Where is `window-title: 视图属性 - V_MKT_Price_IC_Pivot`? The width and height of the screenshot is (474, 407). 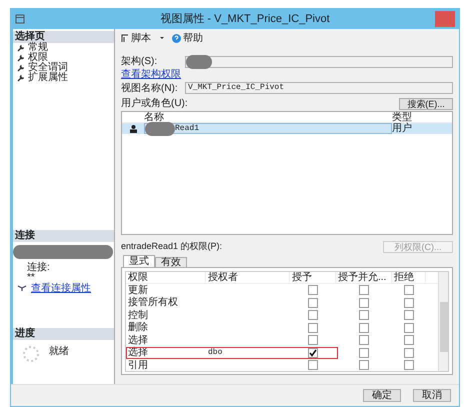
window-title: 视图属性 - V_MKT_Price_IC_Pivot is located at coordinates (245, 19).